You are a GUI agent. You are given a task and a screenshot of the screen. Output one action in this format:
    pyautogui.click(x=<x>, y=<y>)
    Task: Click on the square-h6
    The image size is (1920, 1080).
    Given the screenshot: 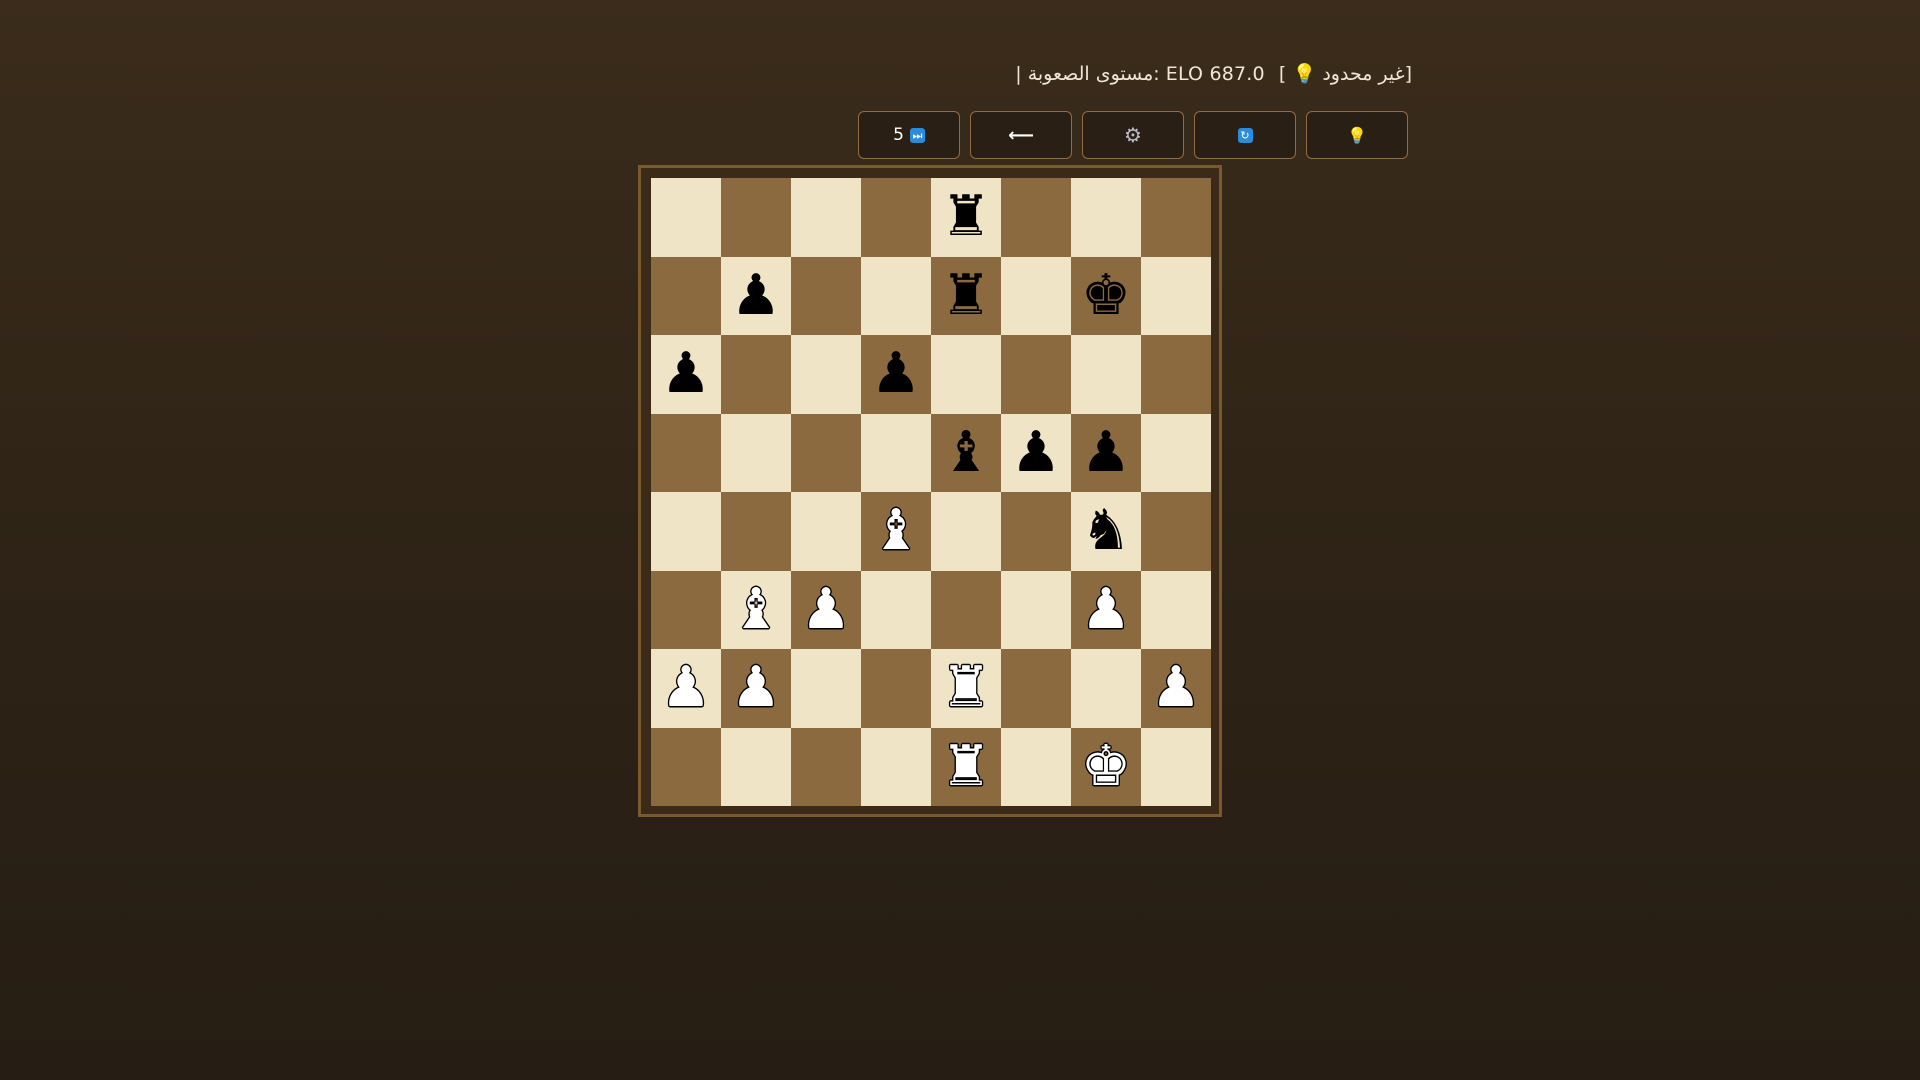 What is the action you would take?
    pyautogui.click(x=1176, y=374)
    